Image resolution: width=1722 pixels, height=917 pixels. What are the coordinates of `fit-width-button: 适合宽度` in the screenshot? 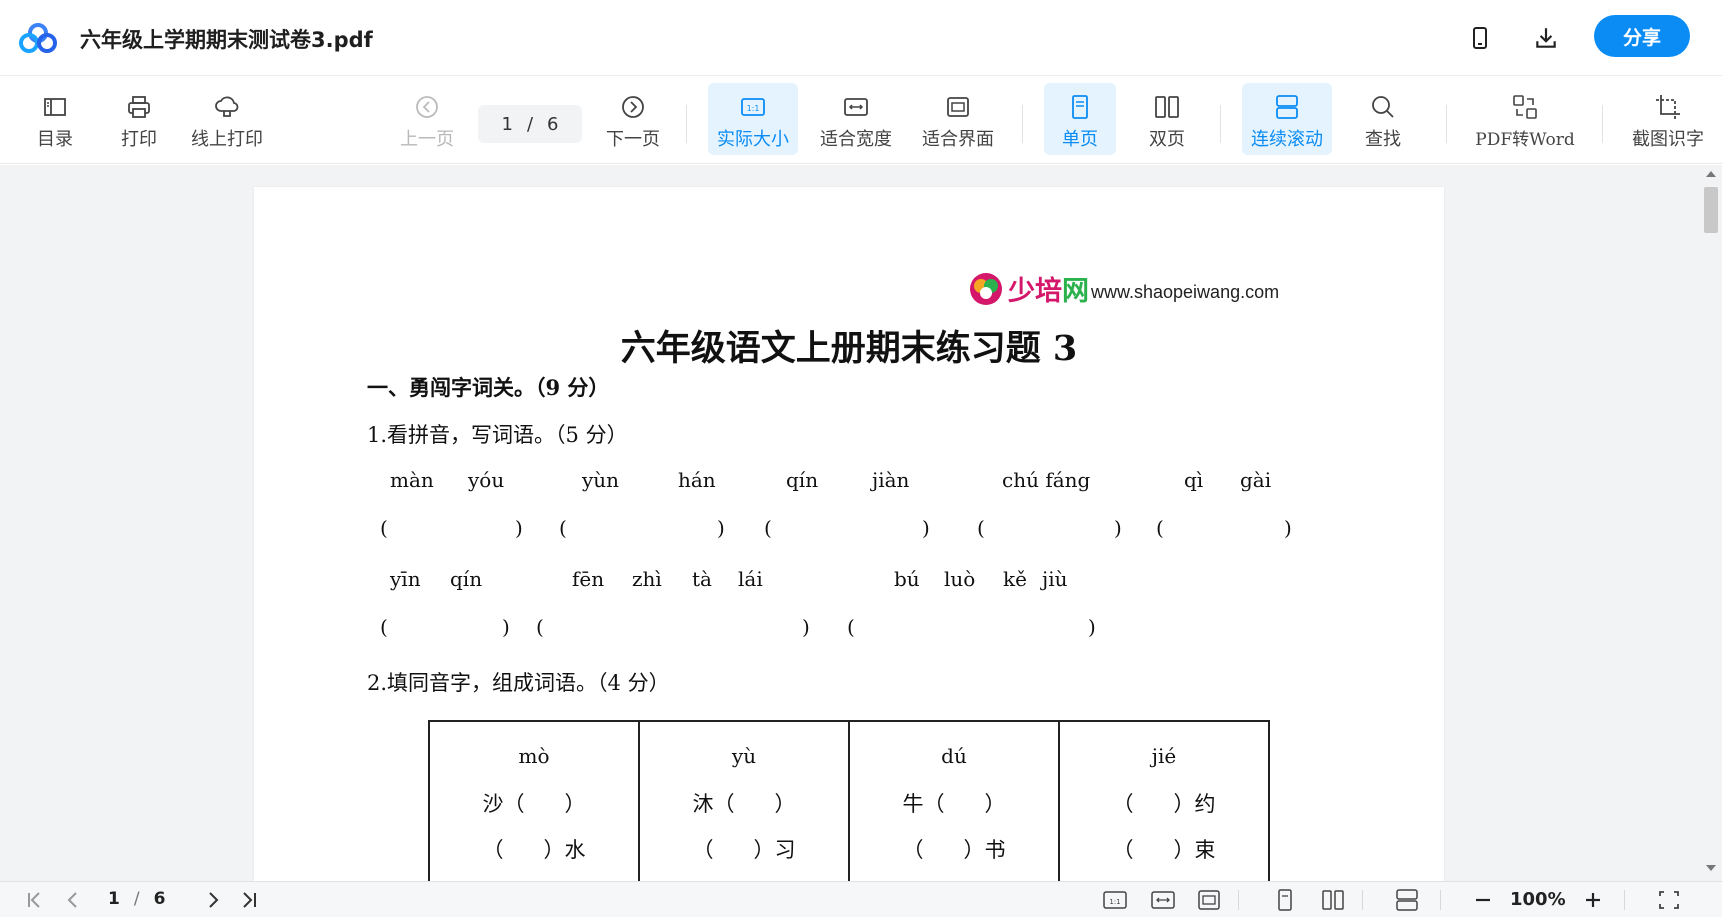 It's located at (856, 119).